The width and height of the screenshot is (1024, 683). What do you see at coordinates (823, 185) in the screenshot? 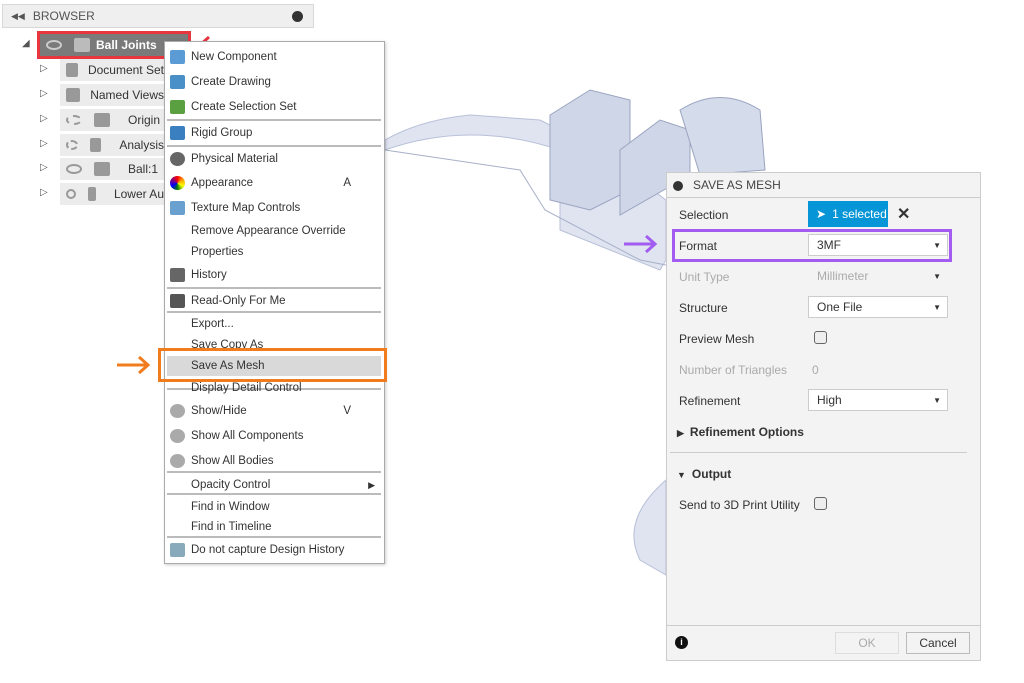
I see `dialog-header: SAVE AS MESH` at bounding box center [823, 185].